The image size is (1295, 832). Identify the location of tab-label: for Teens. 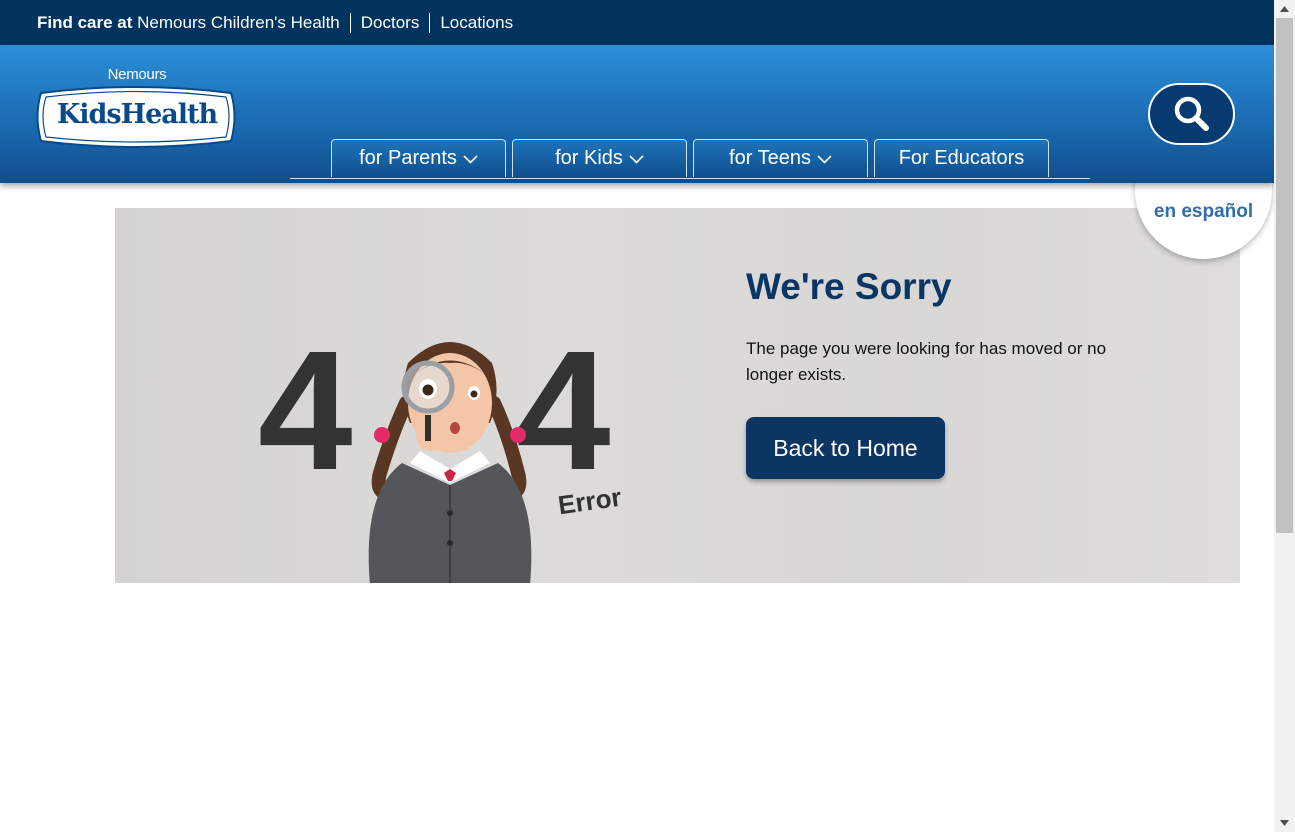
(770, 158).